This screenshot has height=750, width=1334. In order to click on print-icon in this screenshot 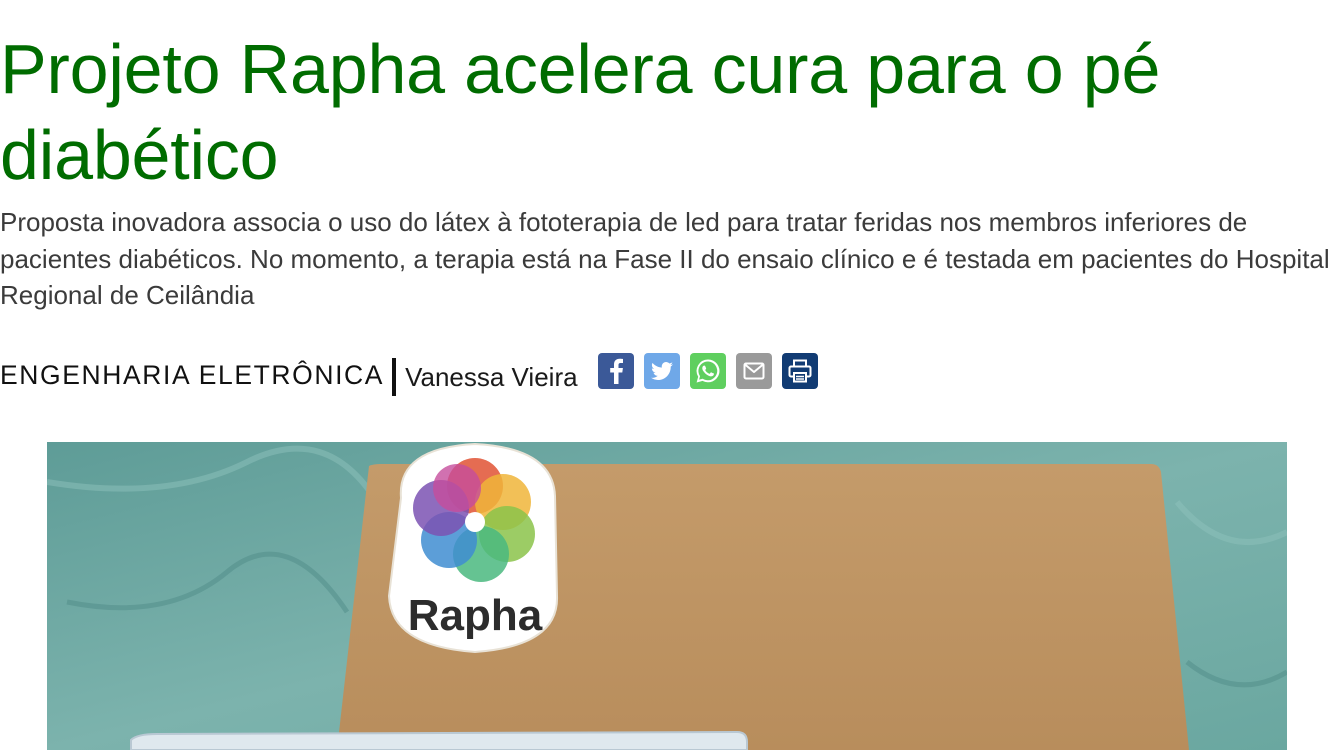, I will do `click(800, 371)`.